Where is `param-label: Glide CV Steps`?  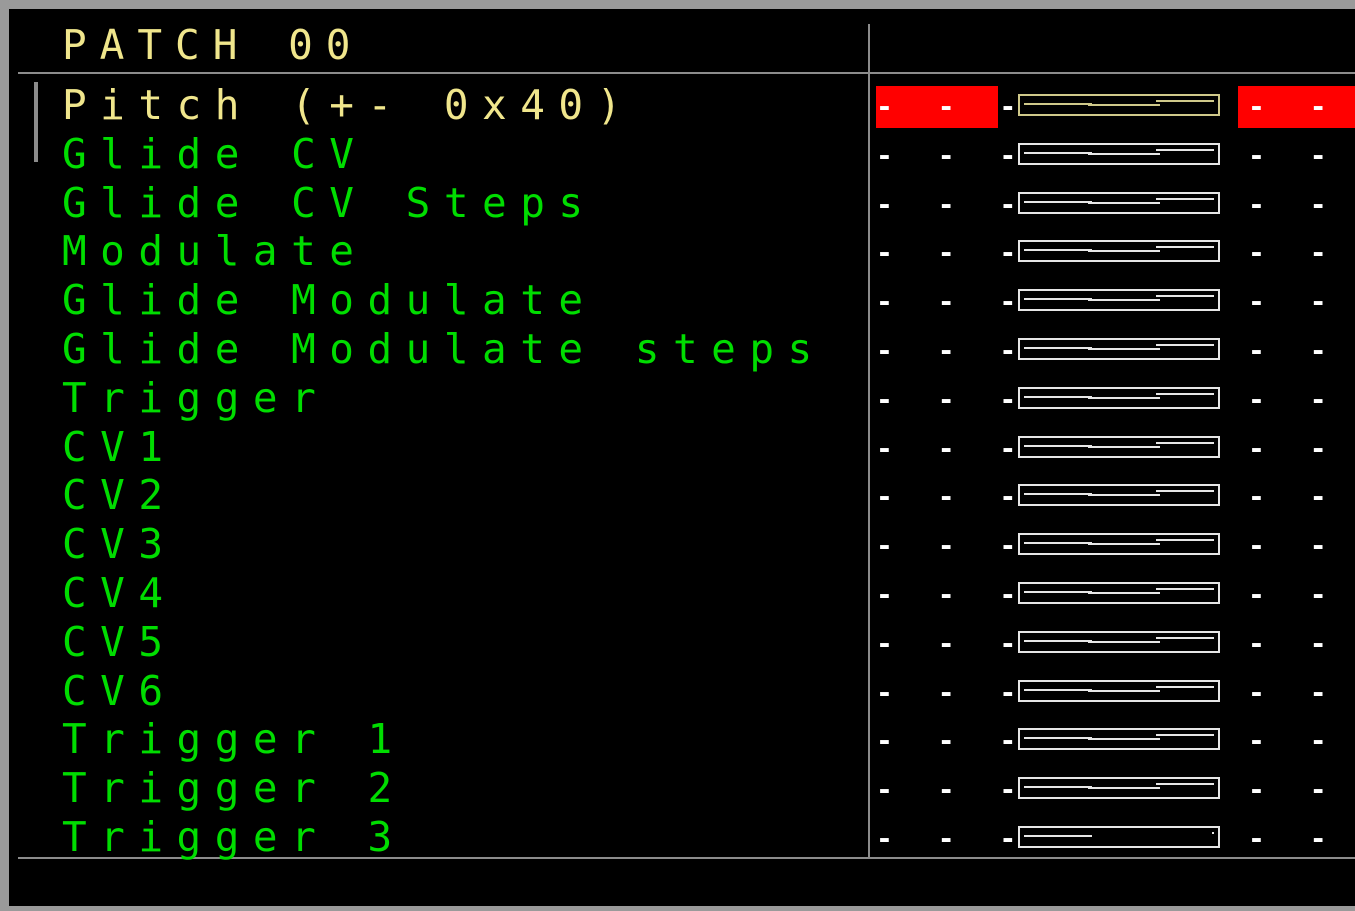 param-label: Glide CV Steps is located at coordinates (329, 203).